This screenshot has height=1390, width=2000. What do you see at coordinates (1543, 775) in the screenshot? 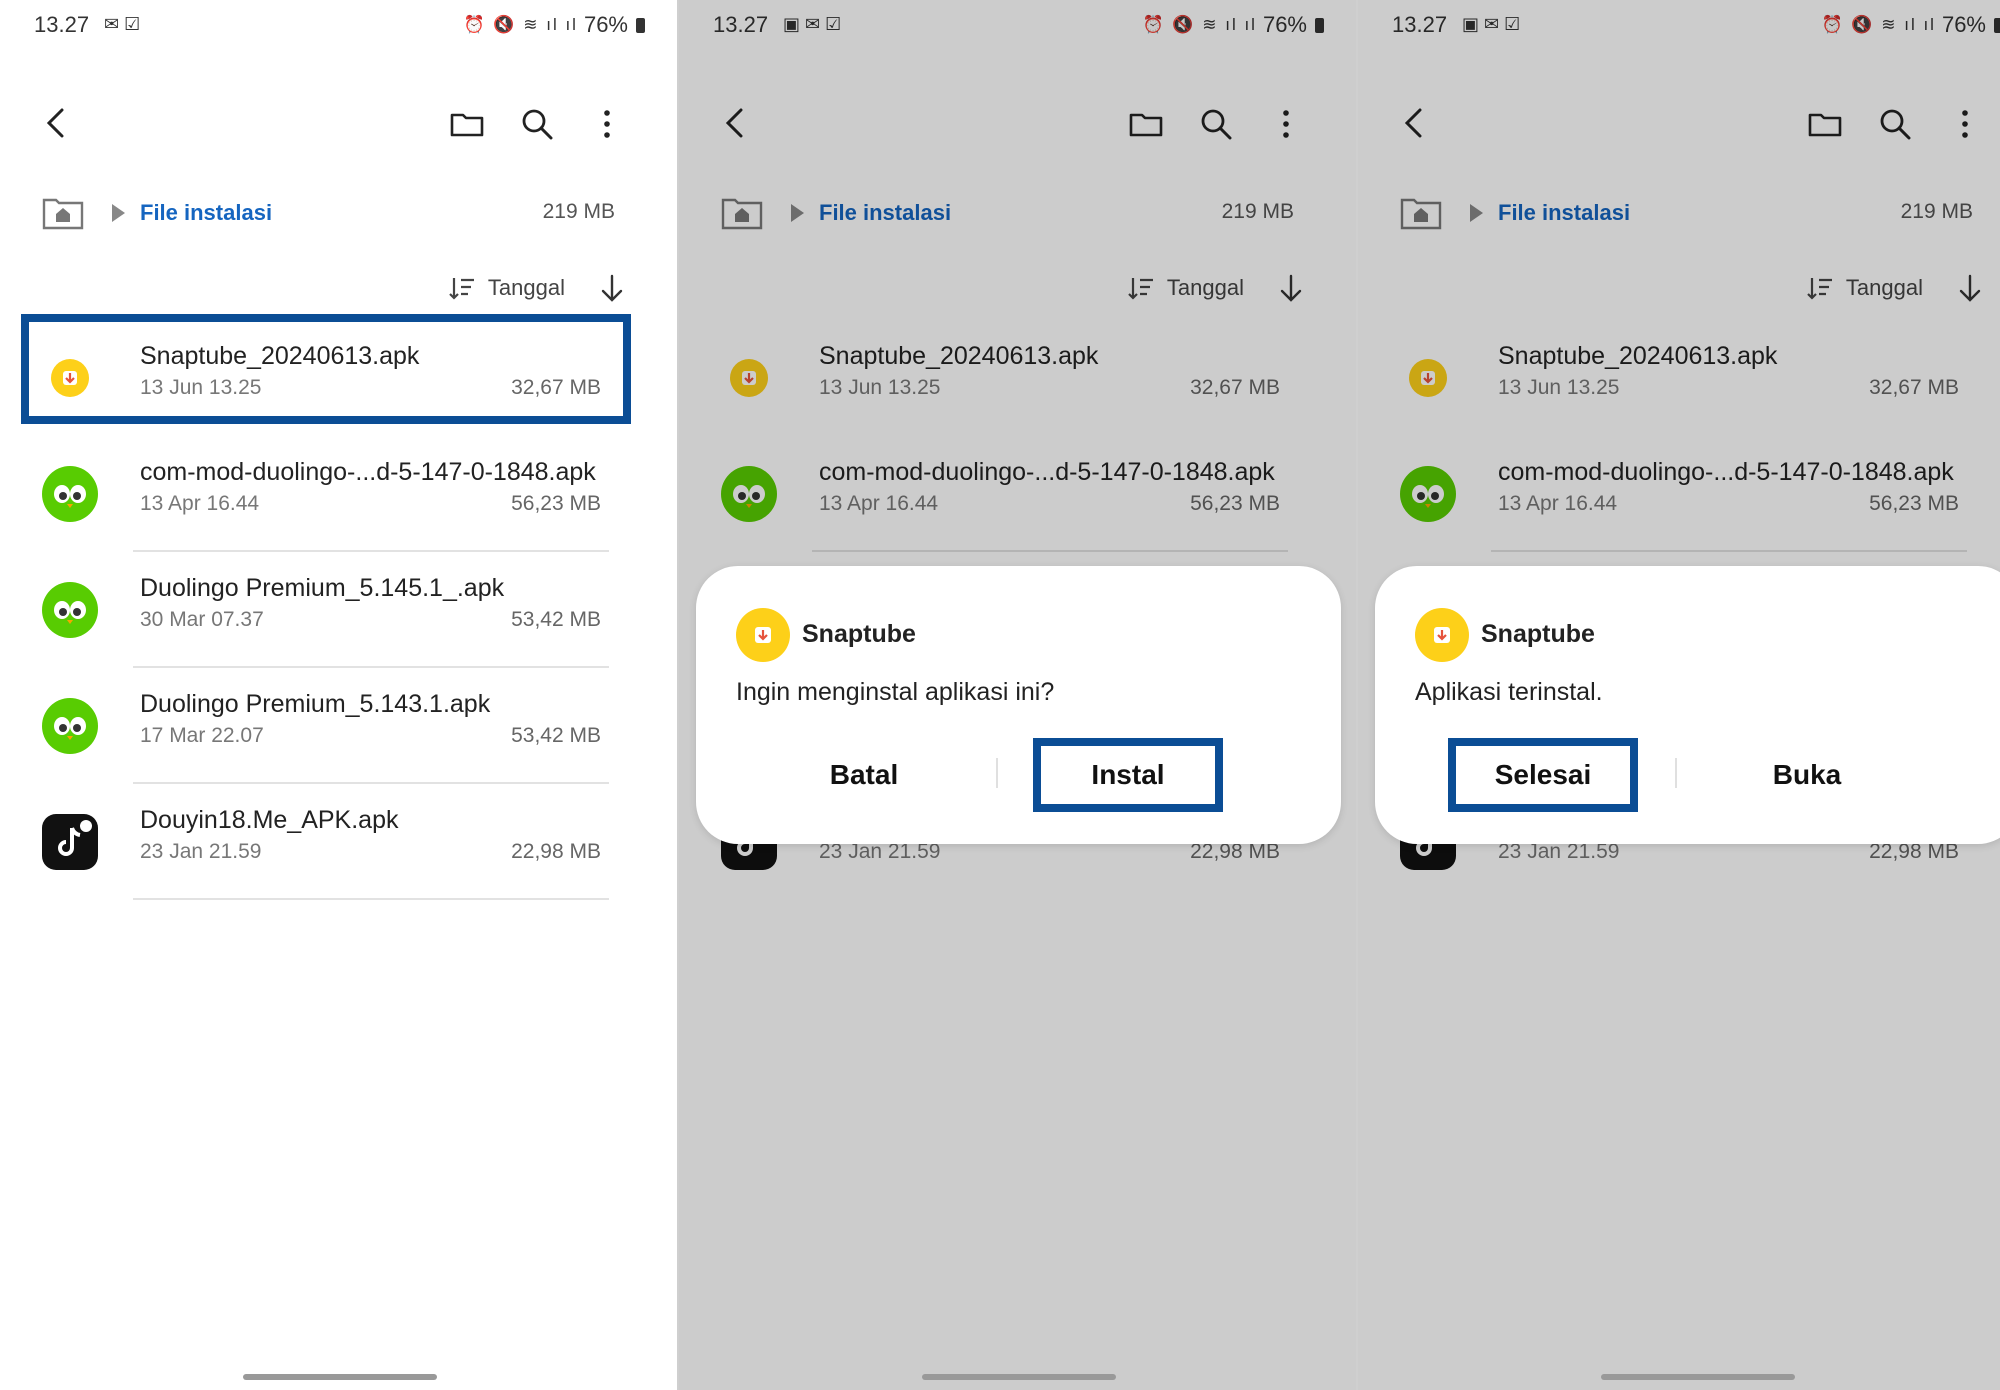
I see `done-button: Selesai` at bounding box center [1543, 775].